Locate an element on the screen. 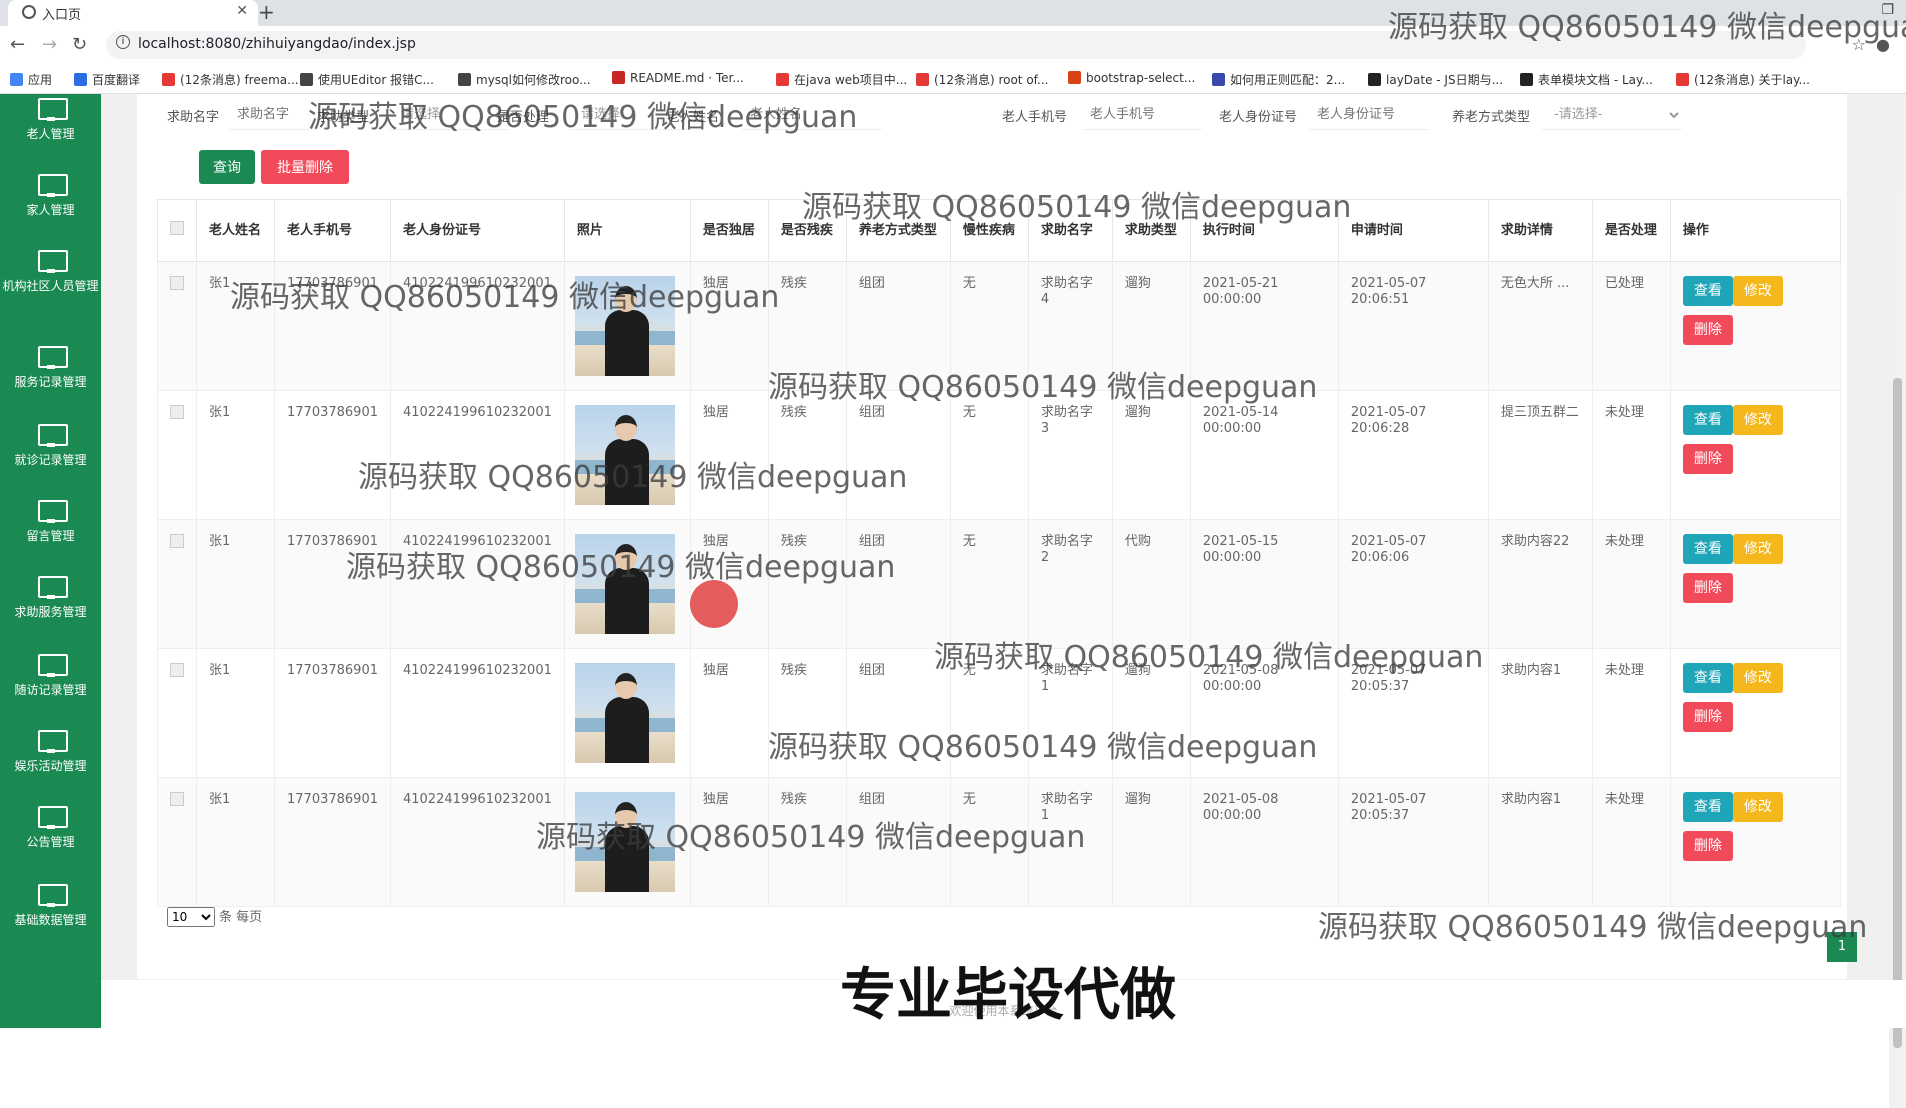 Image resolution: width=1906 pixels, height=1108 pixels. scrollbar is located at coordinates (1897, 648).